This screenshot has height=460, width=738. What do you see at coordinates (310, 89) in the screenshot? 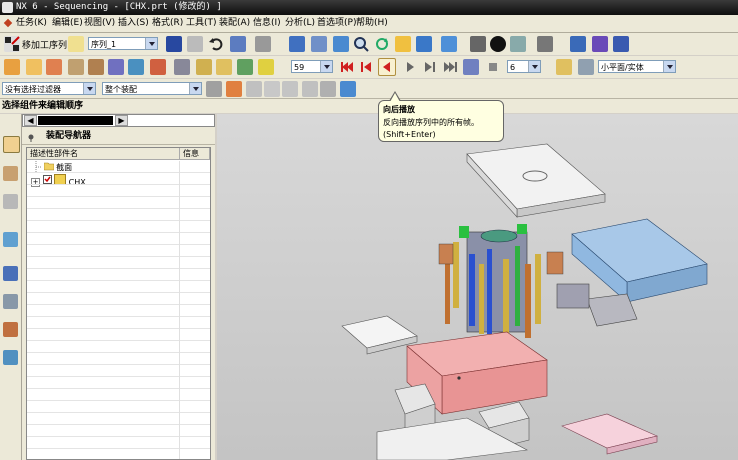
I see `select-feature-icon` at bounding box center [310, 89].